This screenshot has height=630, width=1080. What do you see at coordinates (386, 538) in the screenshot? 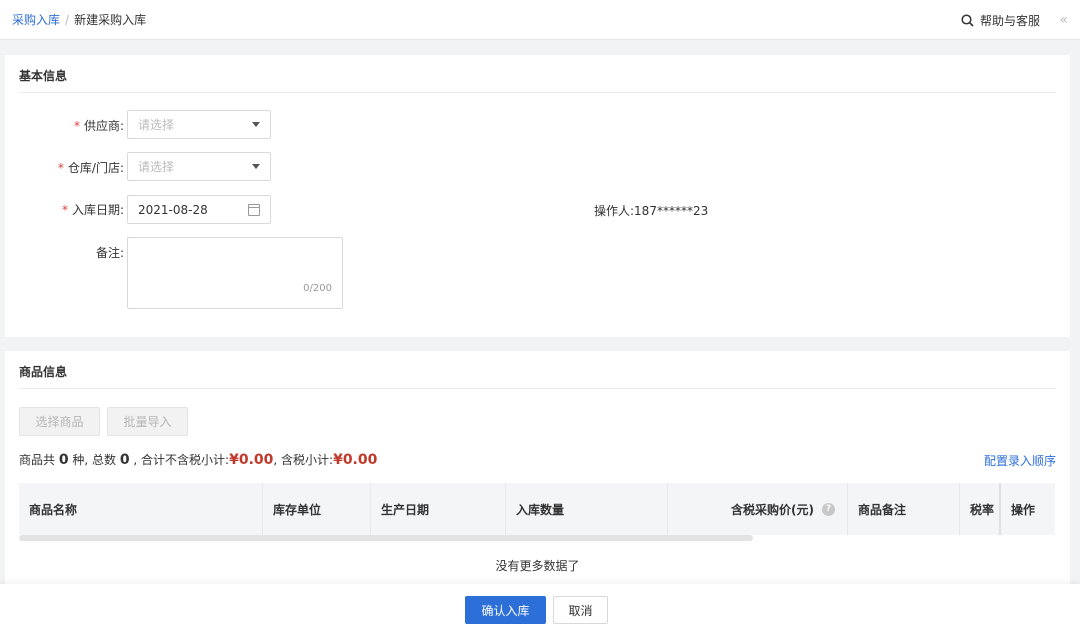
I see `horizontal-scrollbar` at bounding box center [386, 538].